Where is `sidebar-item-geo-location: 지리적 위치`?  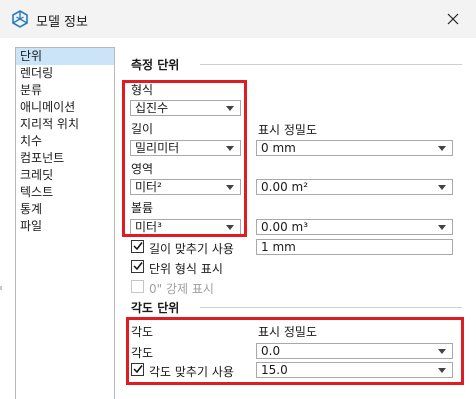
sidebar-item-geo-location: 지리적 위치 is located at coordinates (65, 124).